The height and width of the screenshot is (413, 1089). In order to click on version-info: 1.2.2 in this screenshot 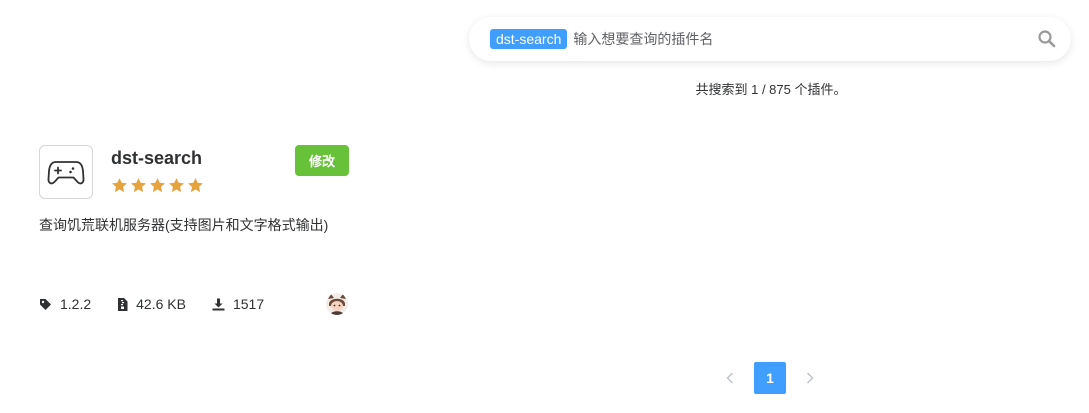, I will do `click(65, 304)`.